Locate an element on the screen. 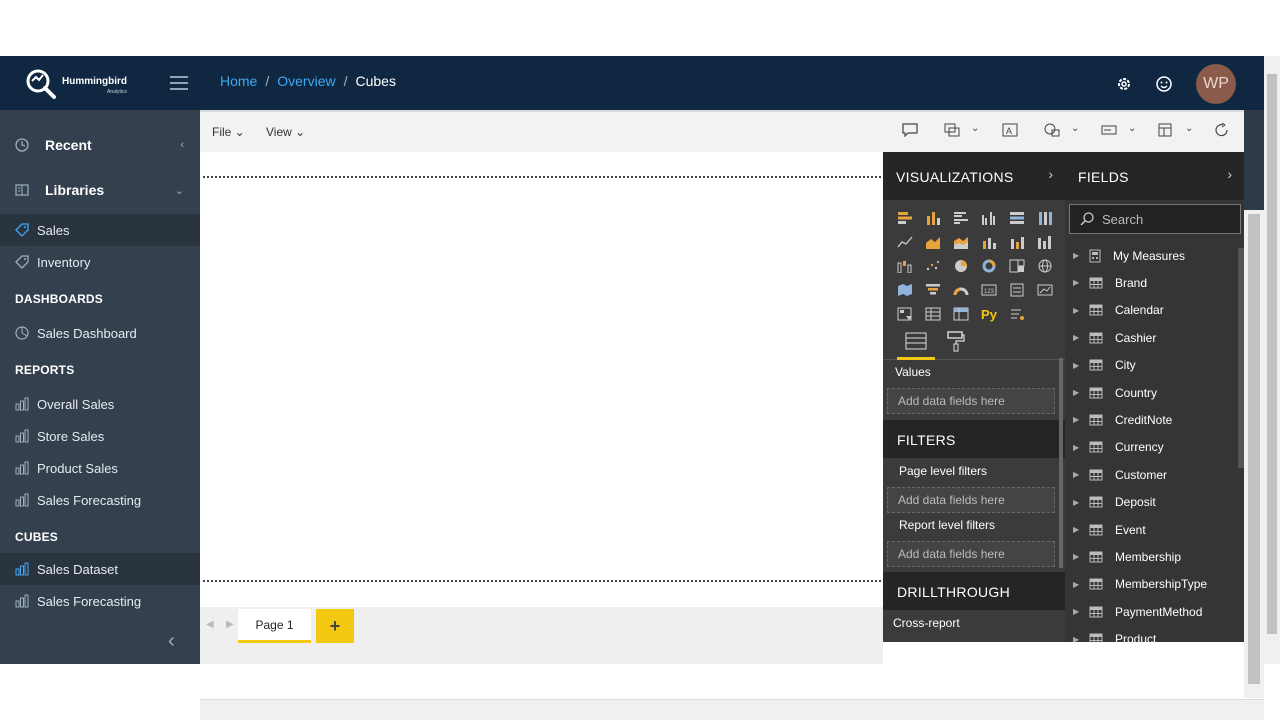 The image size is (1280, 720). line-and-clustered-column-chart-icon is located at coordinates (1017, 242).